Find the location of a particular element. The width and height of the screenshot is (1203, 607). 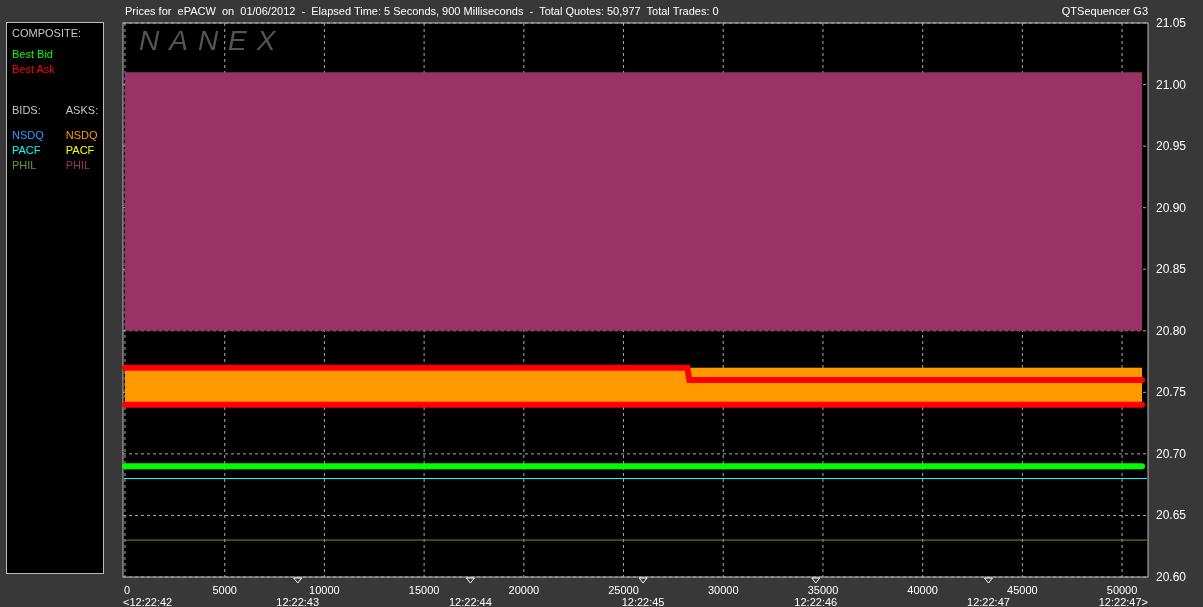

time-axis-label: 12:22:45 is located at coordinates (643, 601).